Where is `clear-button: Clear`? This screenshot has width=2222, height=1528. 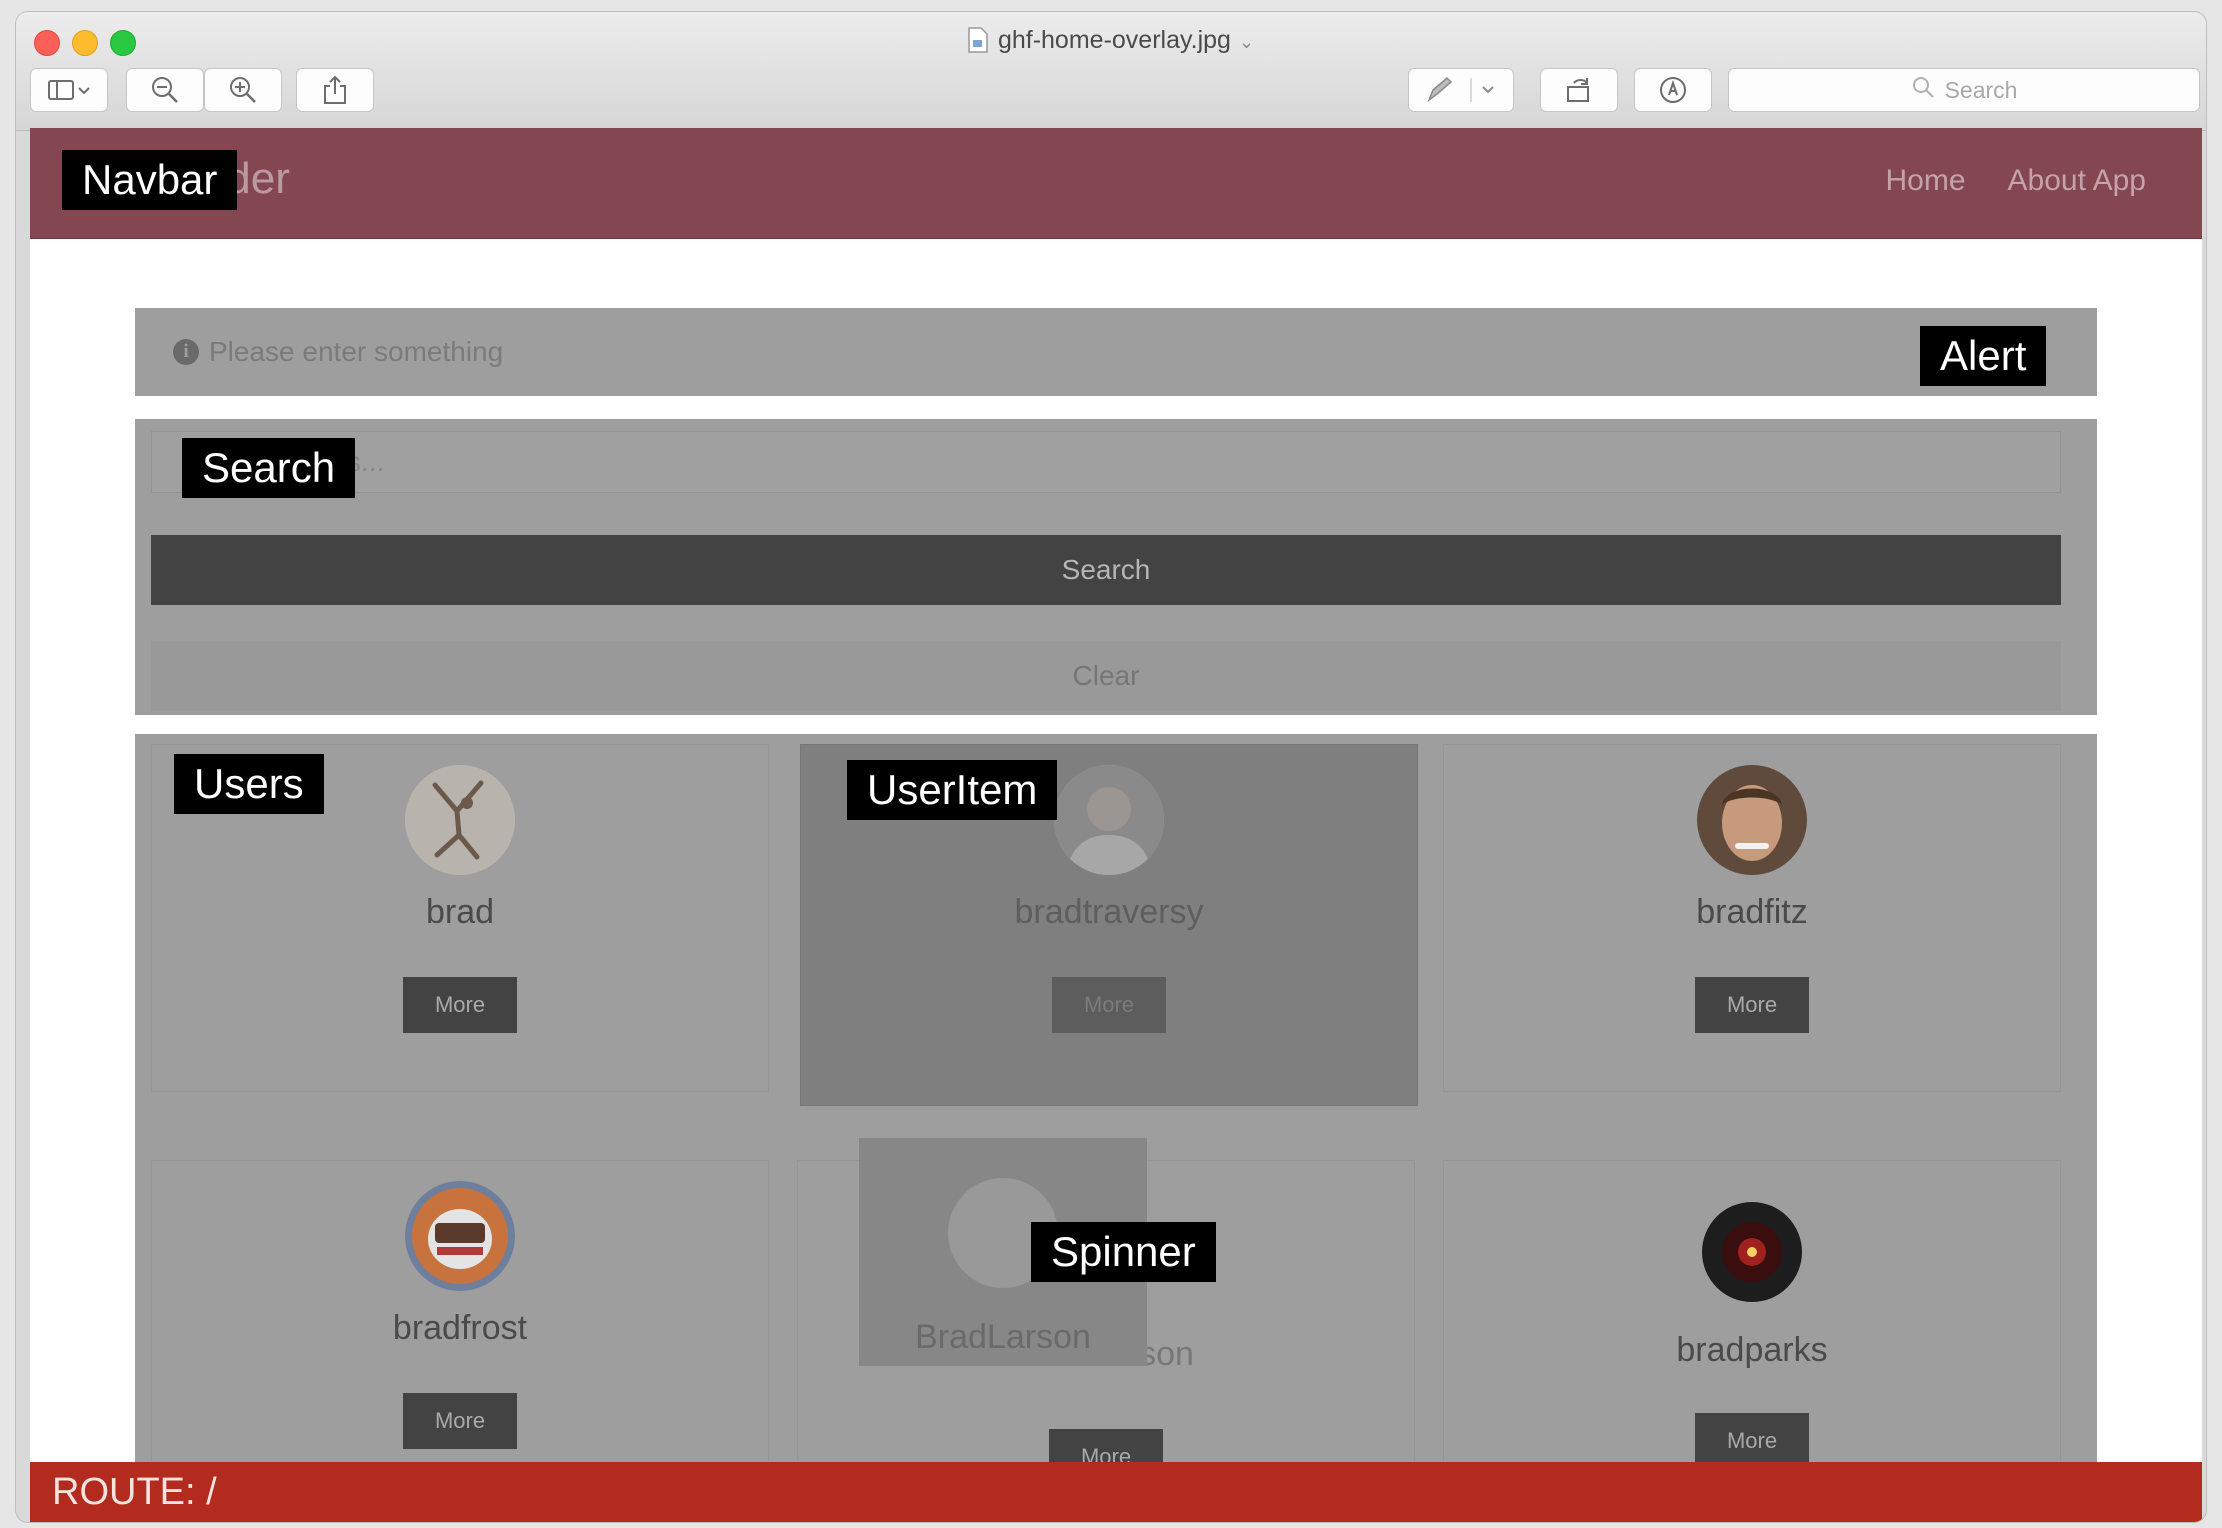 clear-button: Clear is located at coordinates (1106, 676).